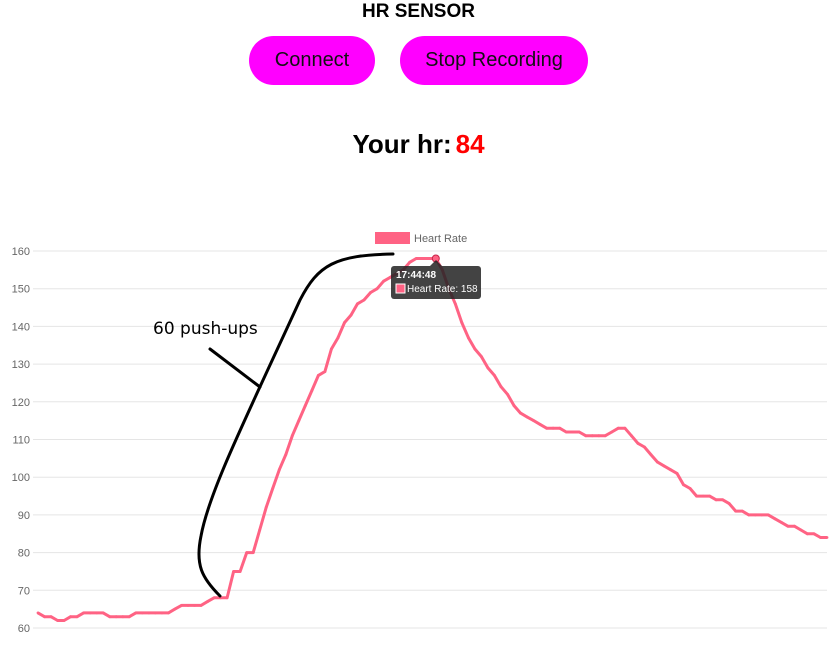 The height and width of the screenshot is (667, 837). I want to click on connect-button: Connect, so click(312, 60).